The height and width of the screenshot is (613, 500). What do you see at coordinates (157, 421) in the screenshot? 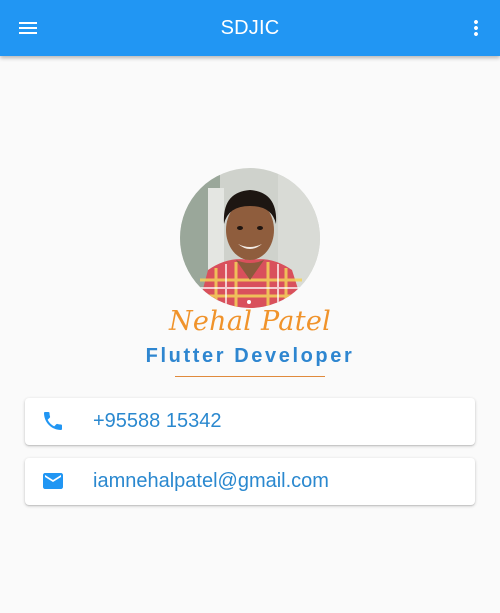
I see `phone-number: +95588 15342` at bounding box center [157, 421].